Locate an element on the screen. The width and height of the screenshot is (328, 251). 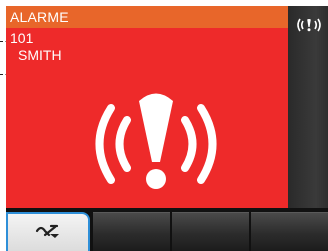
mute-alarm-icon is located at coordinates (47, 231).